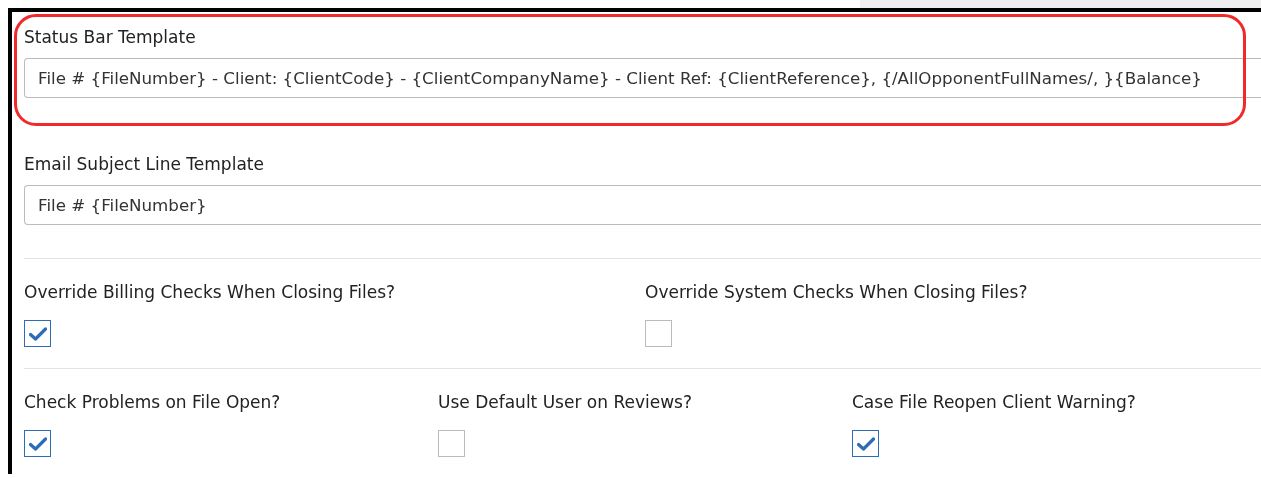 This screenshot has height=478, width=1261. What do you see at coordinates (642, 205) in the screenshot?
I see `input-field: File # {FileNumber}` at bounding box center [642, 205].